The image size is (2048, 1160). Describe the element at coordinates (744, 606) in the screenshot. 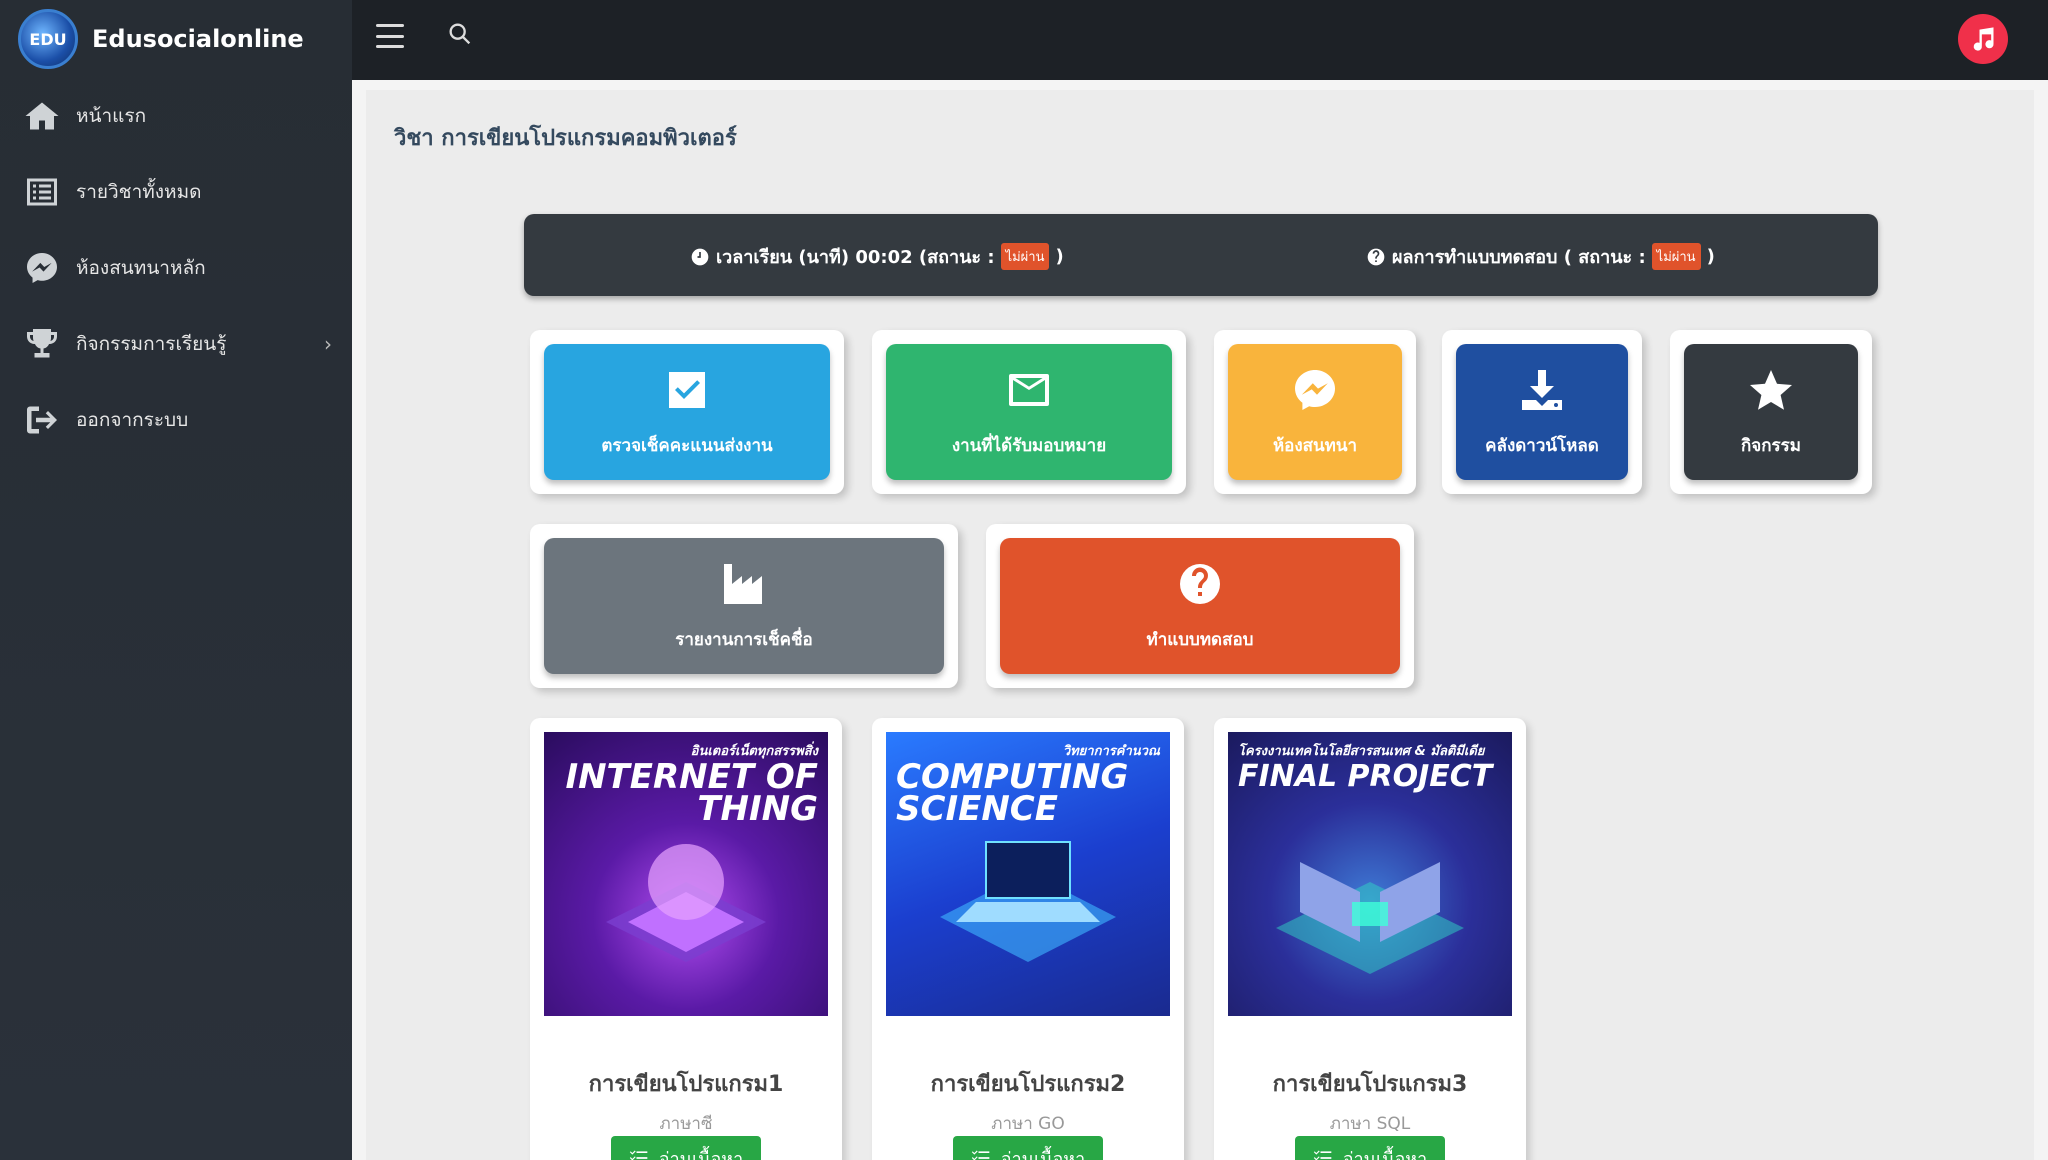

I see `tile-attendance-report: รายงานการเช็คชื่อ` at that location.